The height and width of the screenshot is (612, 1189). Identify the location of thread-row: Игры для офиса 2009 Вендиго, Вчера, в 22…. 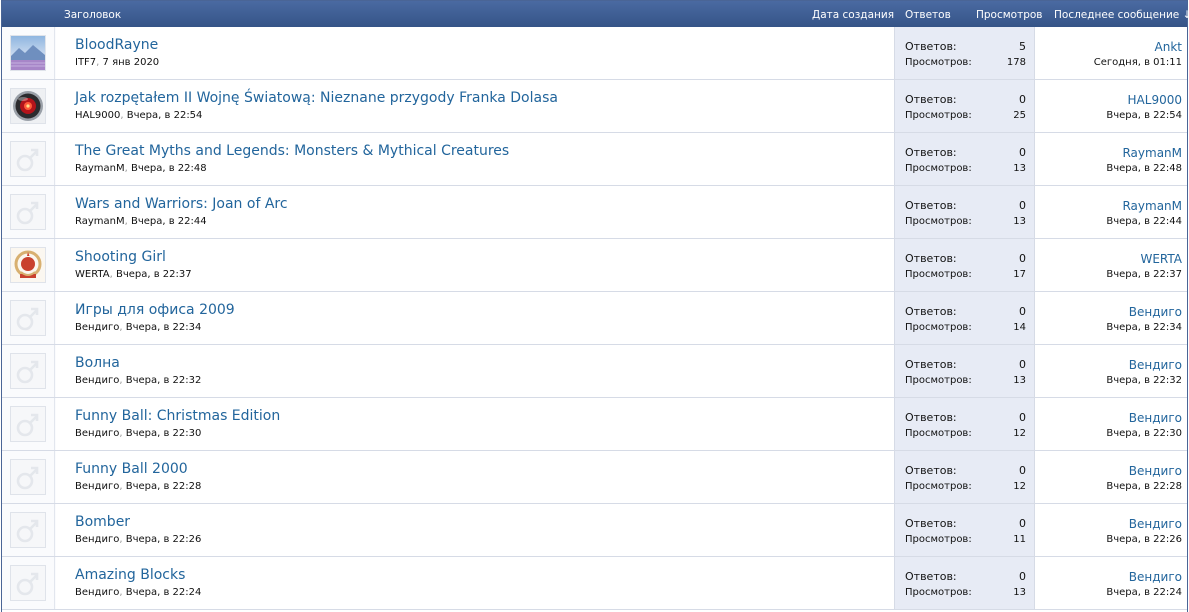
(594, 318).